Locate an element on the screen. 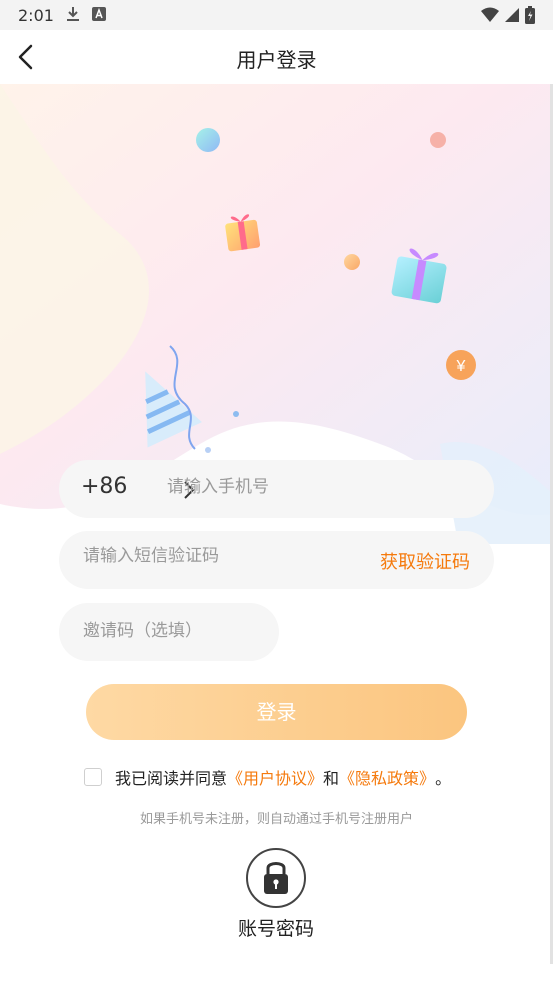 This screenshot has height=984, width=553. status-bar: 2:01 is located at coordinates (276, 15).